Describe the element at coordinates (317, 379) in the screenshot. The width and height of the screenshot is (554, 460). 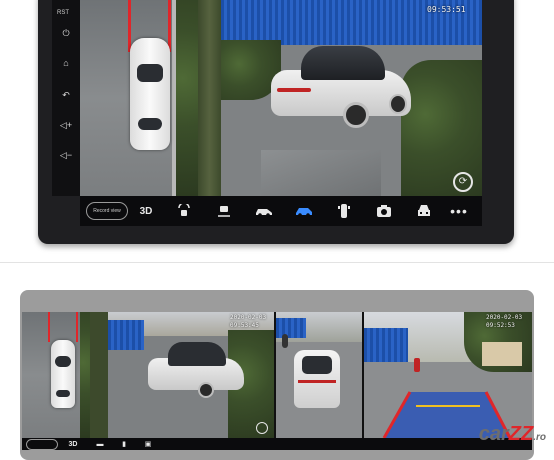
I see `car-rear-view` at that location.